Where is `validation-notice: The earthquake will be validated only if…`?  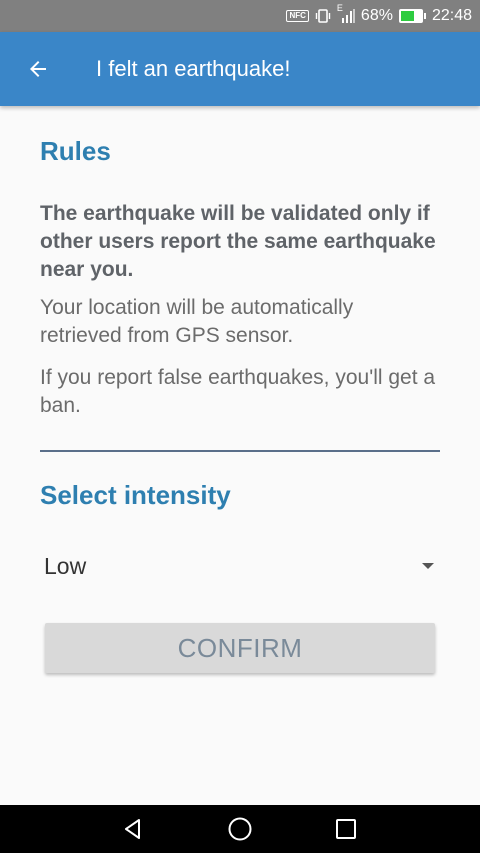
validation-notice: The earthquake will be validated only if… is located at coordinates (238, 241).